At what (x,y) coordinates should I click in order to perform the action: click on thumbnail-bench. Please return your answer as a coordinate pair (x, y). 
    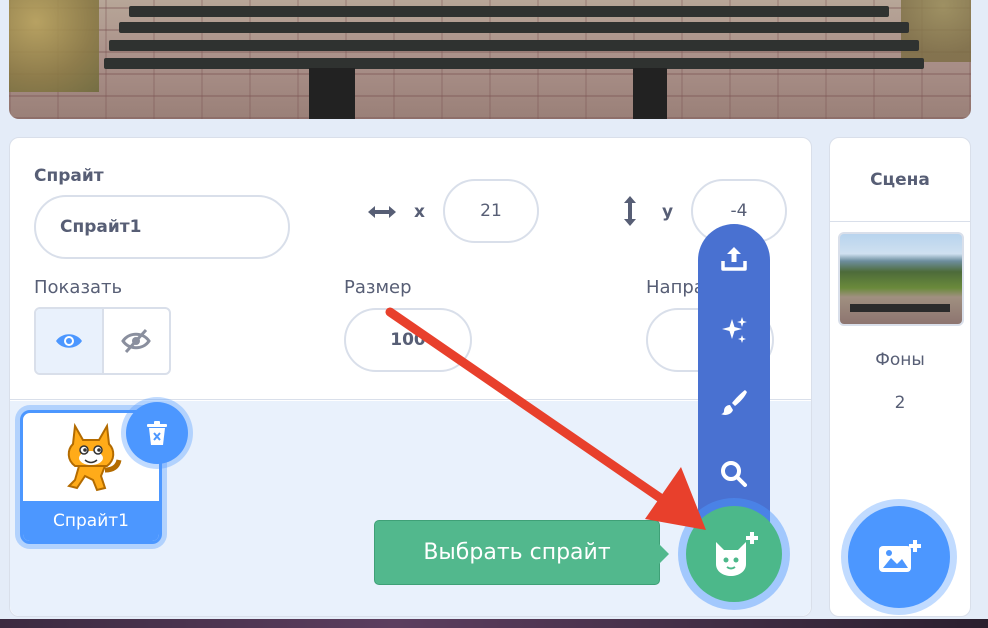
    Looking at the image, I should click on (900, 308).